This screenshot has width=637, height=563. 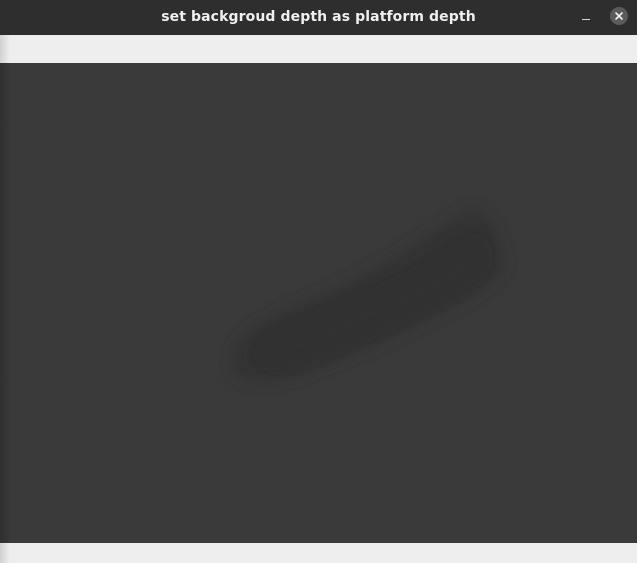 What do you see at coordinates (587, 17) in the screenshot?
I see `minimize-button` at bounding box center [587, 17].